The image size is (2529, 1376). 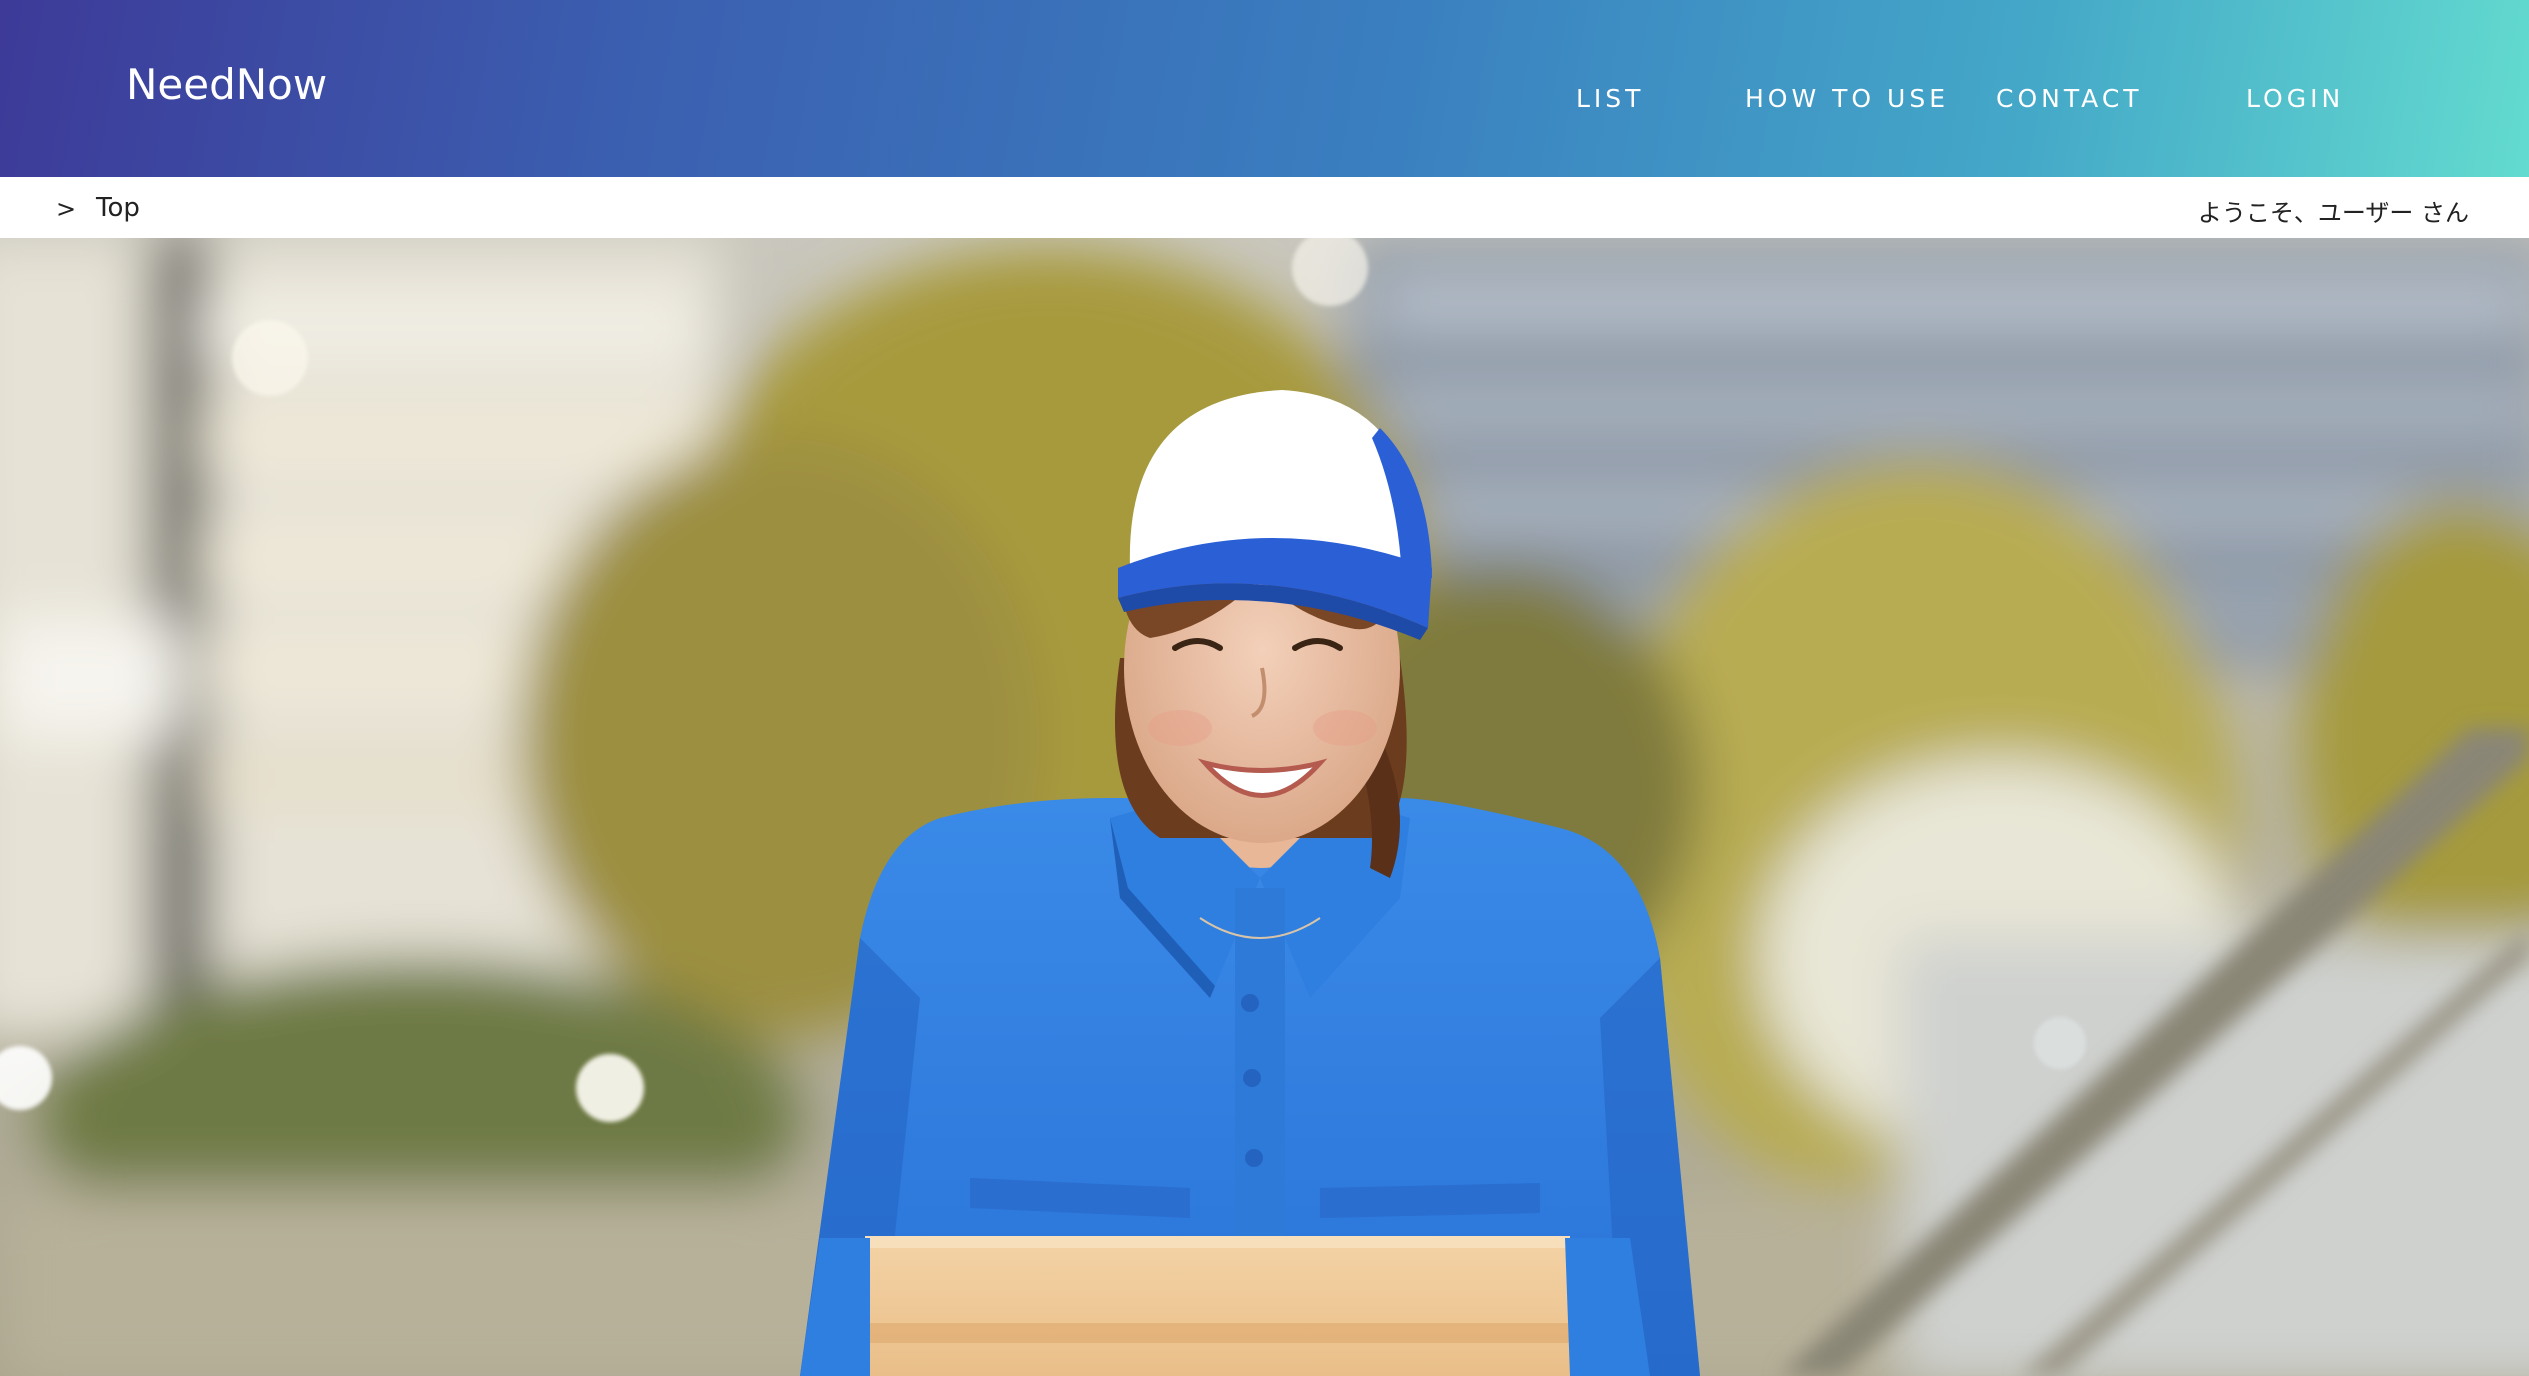 What do you see at coordinates (2295, 98) in the screenshot?
I see `nav-login-link: LOGIN` at bounding box center [2295, 98].